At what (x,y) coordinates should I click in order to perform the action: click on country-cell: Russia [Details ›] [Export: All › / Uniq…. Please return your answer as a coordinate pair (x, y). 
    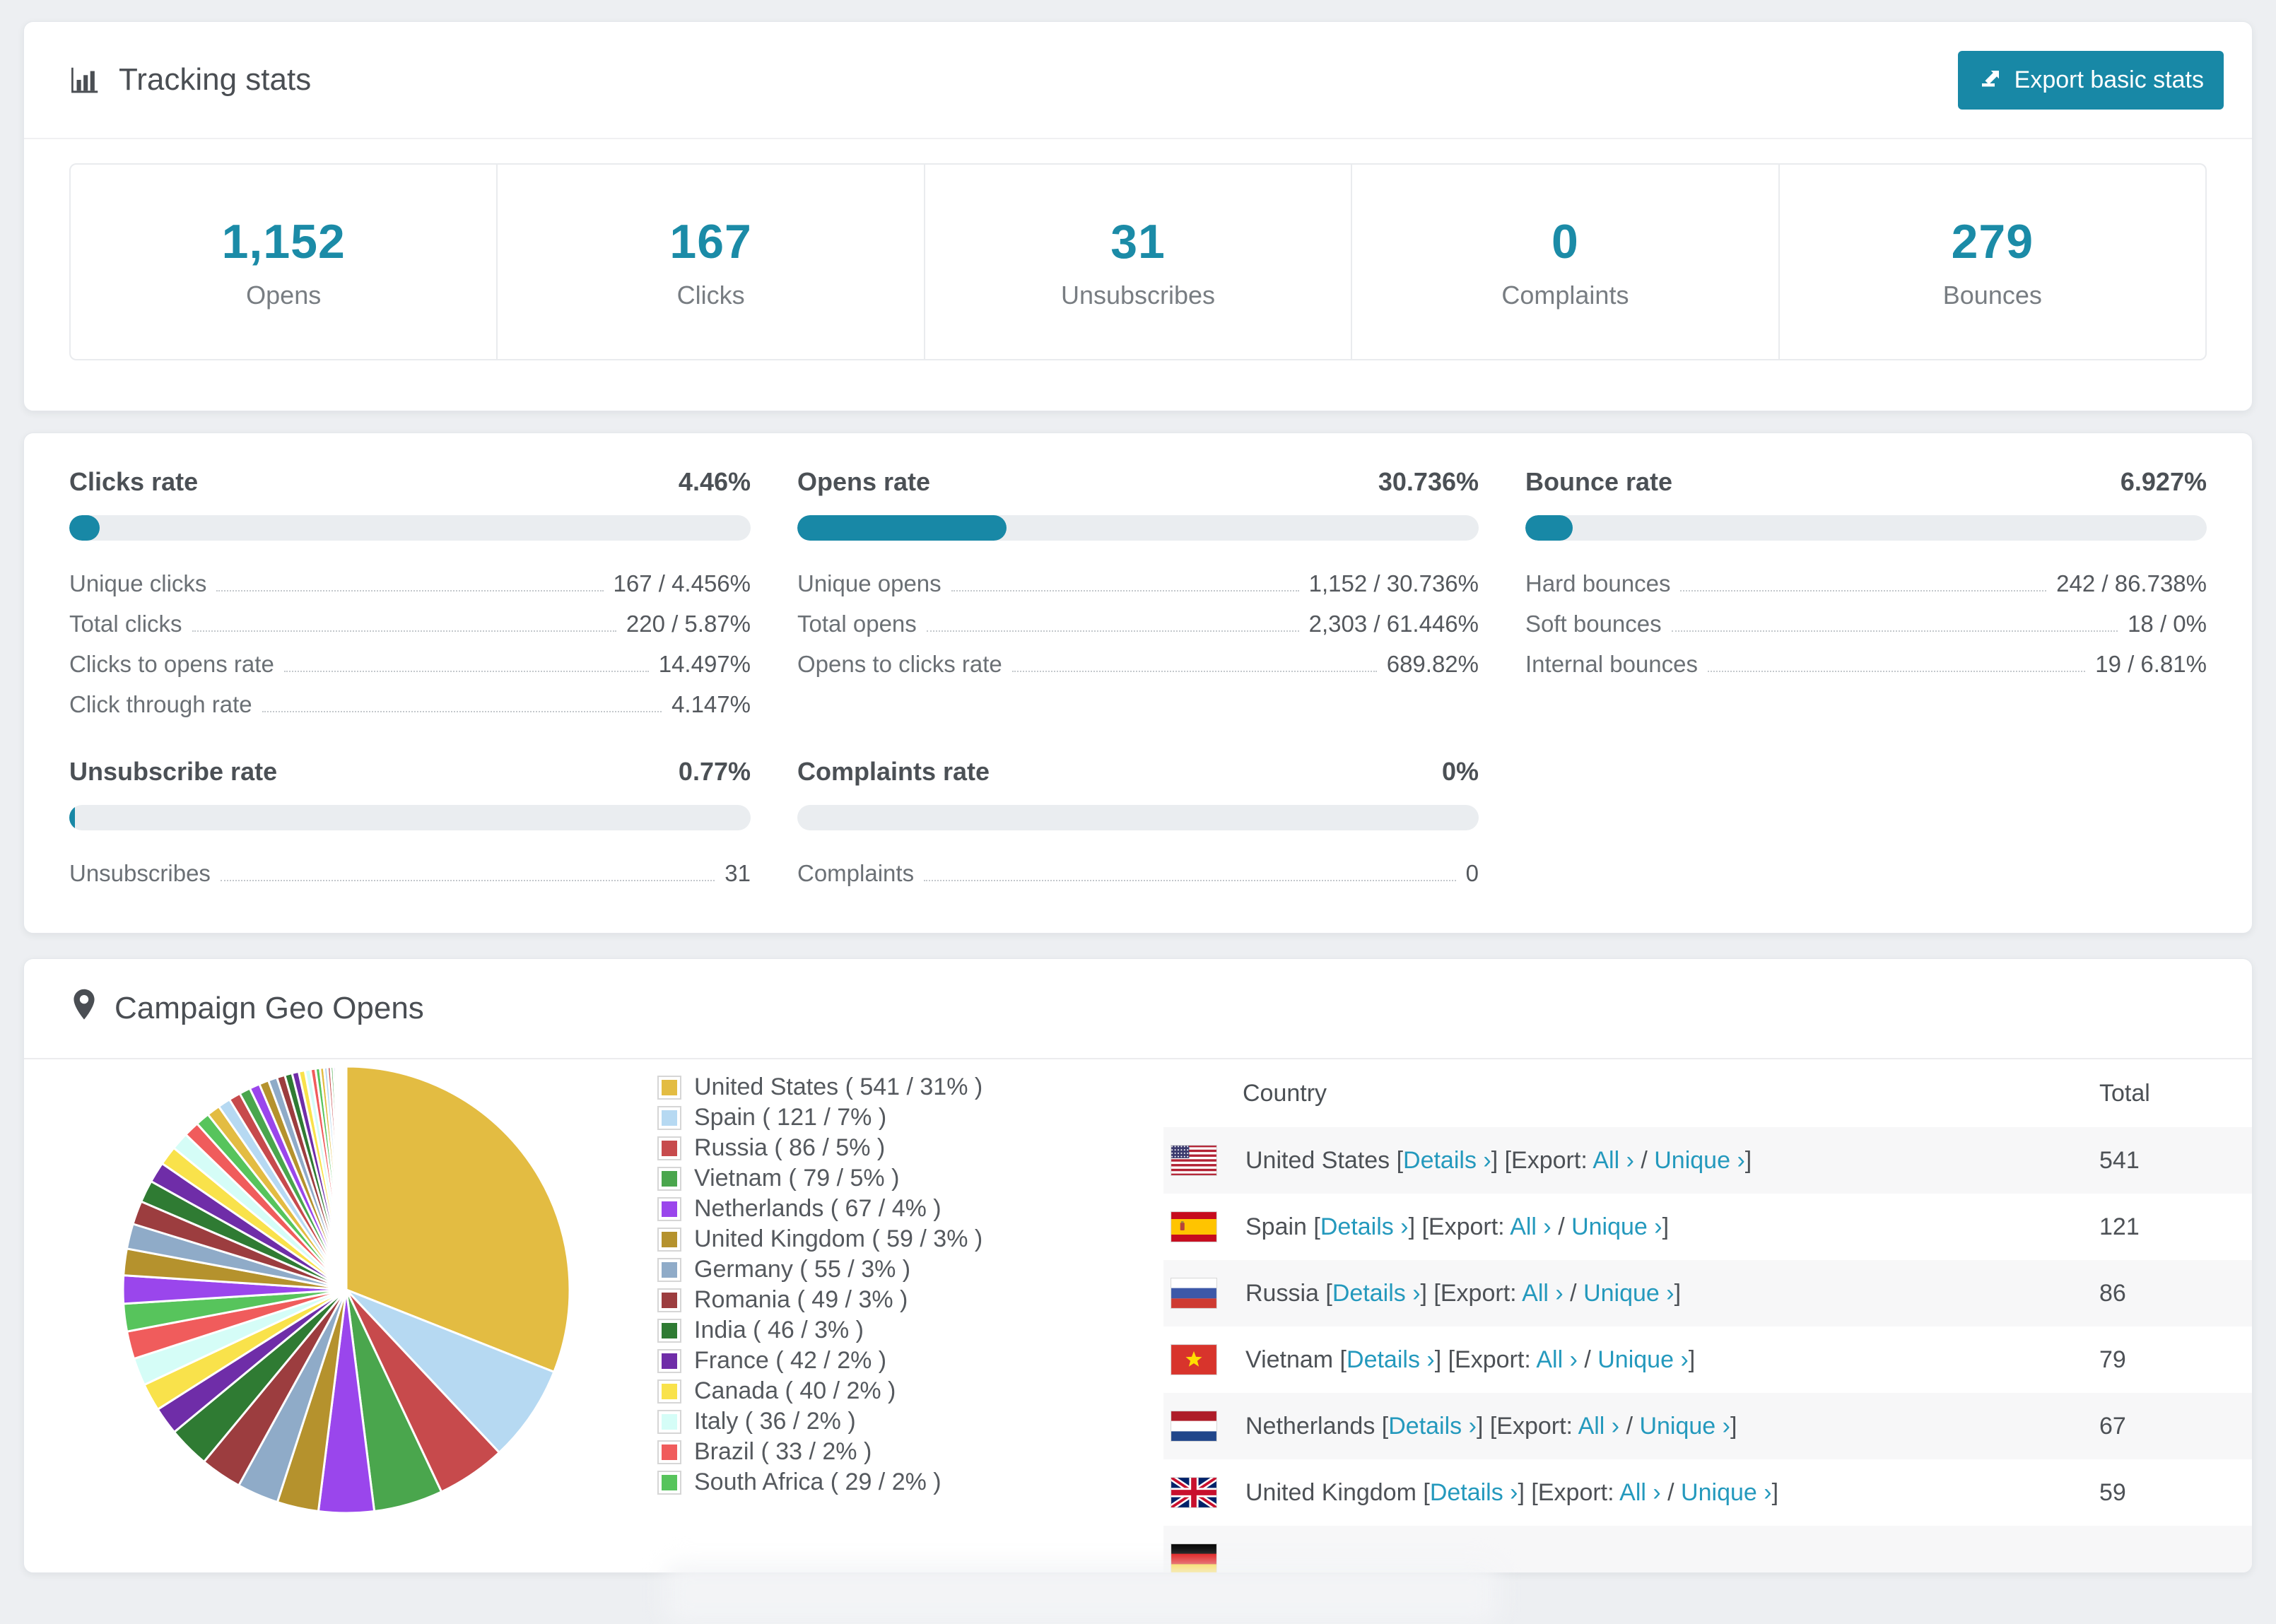
    Looking at the image, I should click on (1627, 1293).